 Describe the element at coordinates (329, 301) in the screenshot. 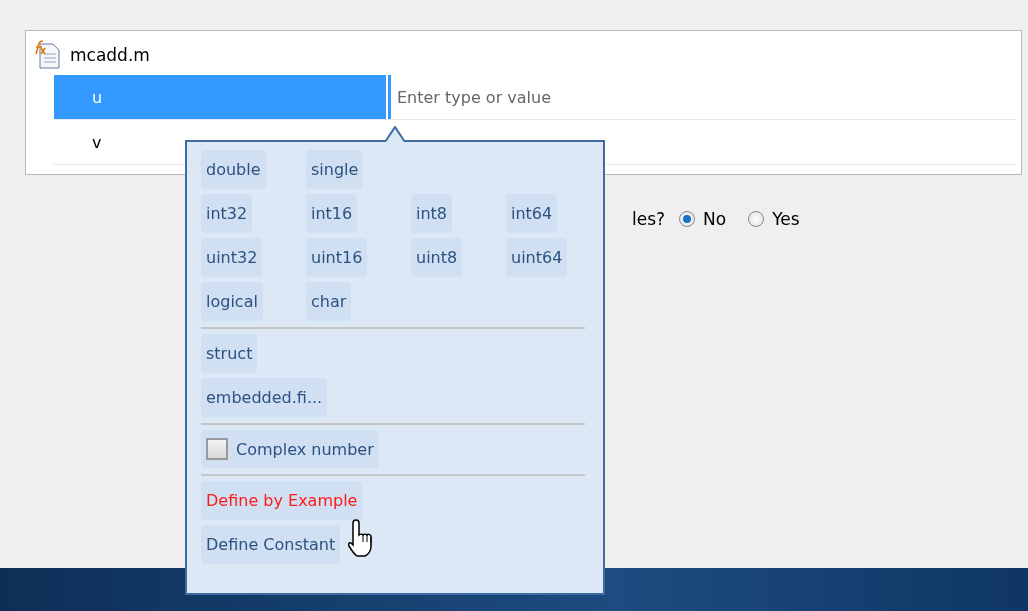

I see `type-option: char` at that location.